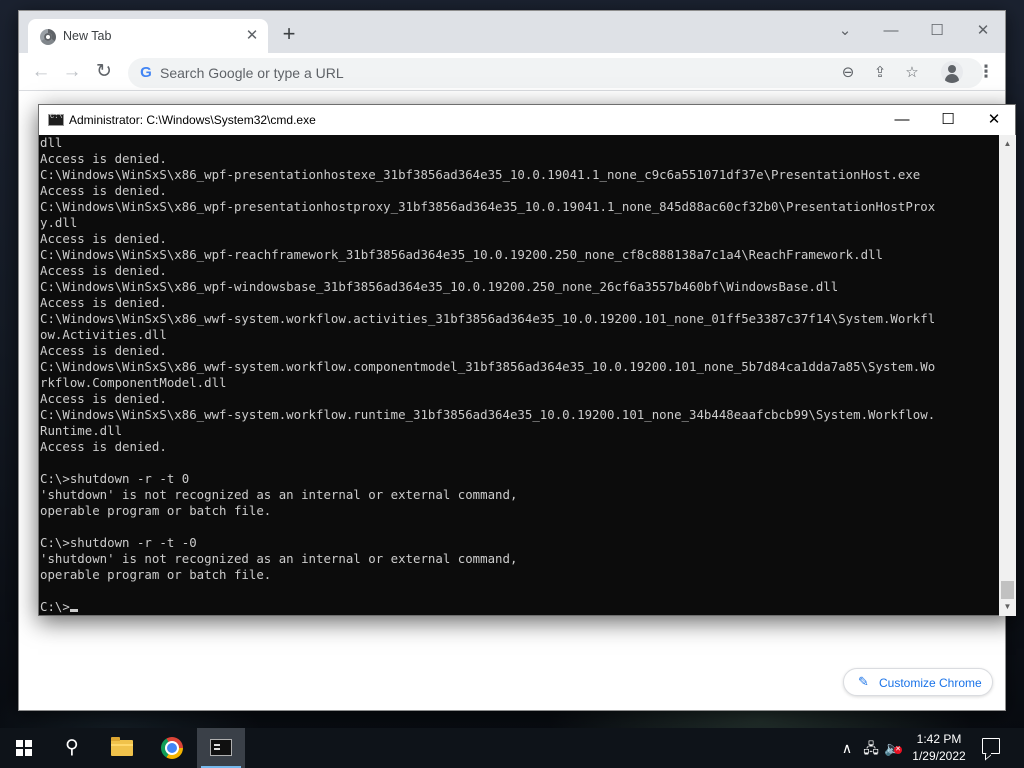  What do you see at coordinates (41, 72) in the screenshot?
I see `back-icon: ←` at bounding box center [41, 72].